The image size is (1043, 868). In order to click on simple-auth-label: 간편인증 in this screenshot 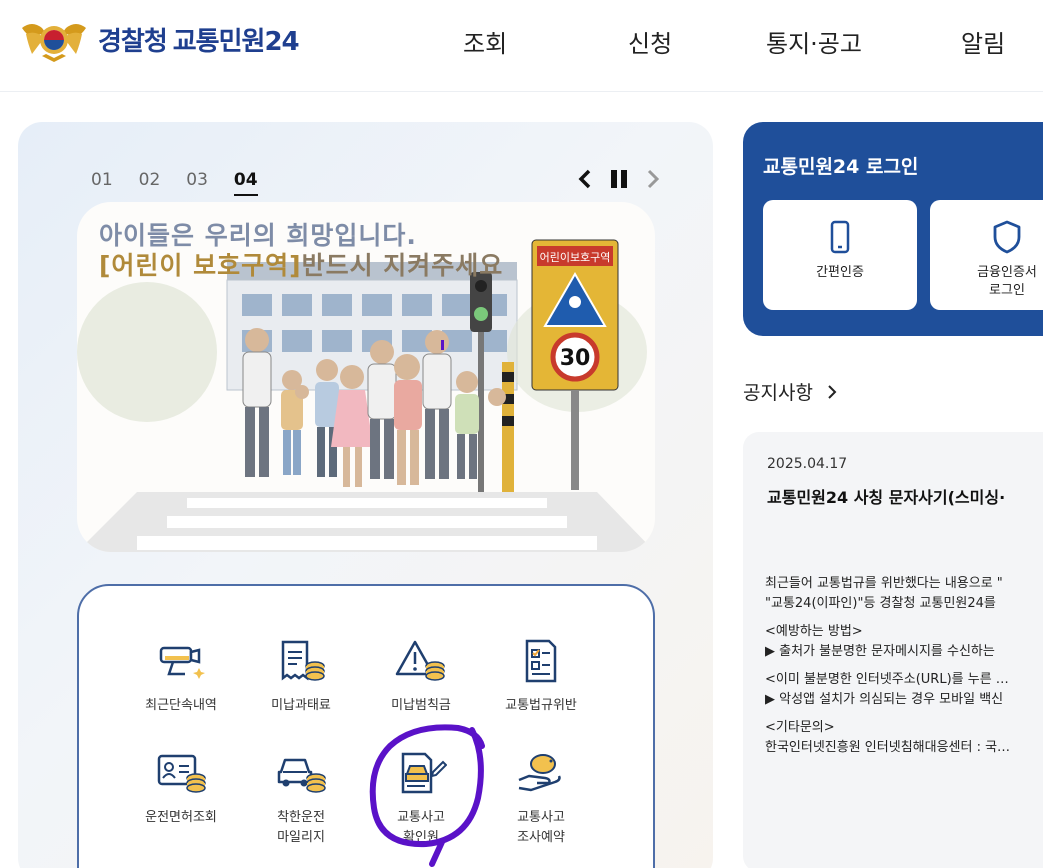, I will do `click(840, 272)`.